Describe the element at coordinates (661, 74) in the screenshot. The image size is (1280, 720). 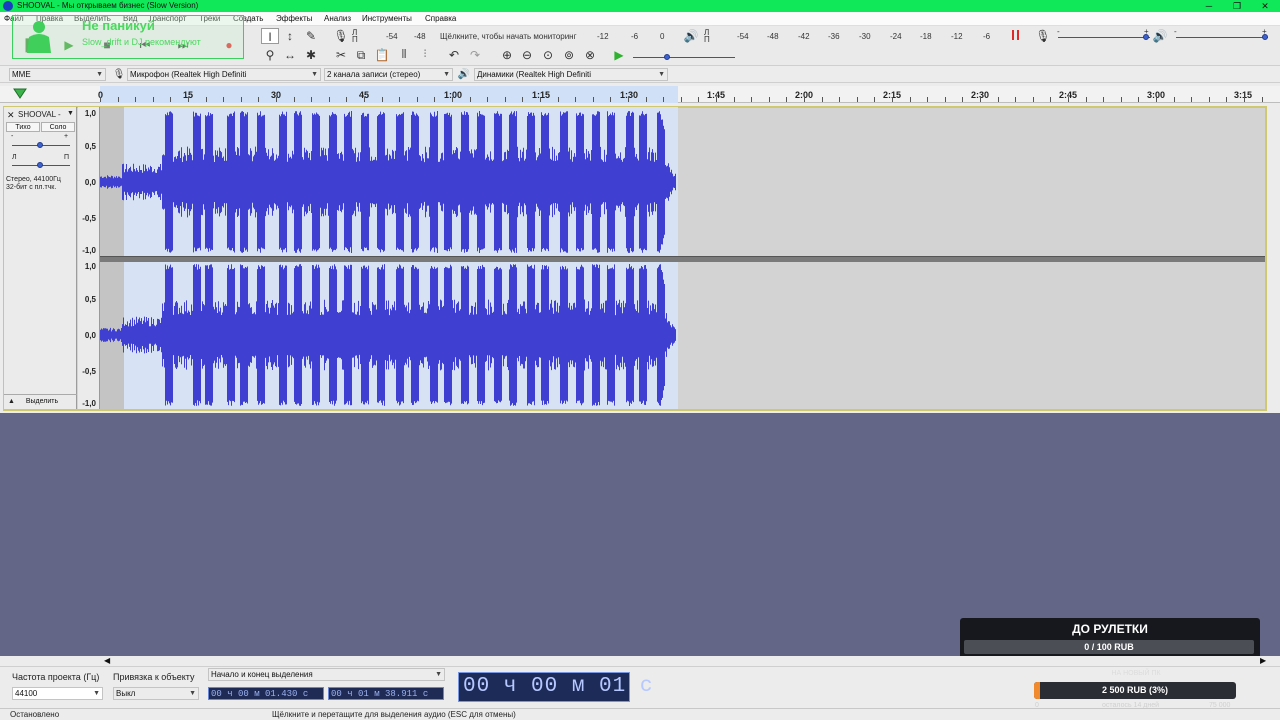
I see `chevron-down-icon: ▼` at that location.